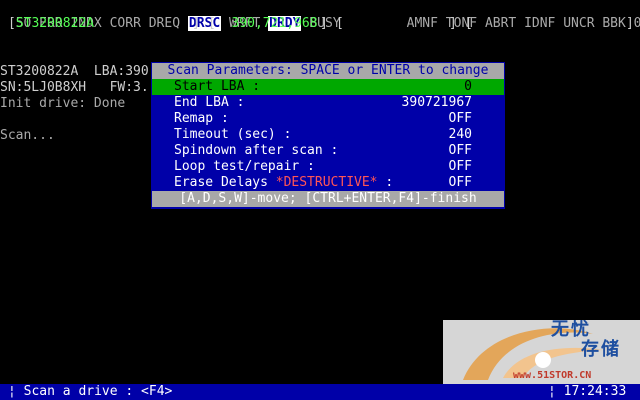  I want to click on lba-value: 390,721,968, so click(274, 23).